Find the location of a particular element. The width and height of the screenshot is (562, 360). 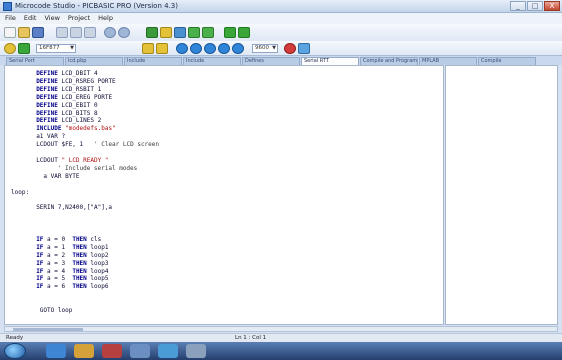

code-text: a = 2 is located at coordinates (58, 255).